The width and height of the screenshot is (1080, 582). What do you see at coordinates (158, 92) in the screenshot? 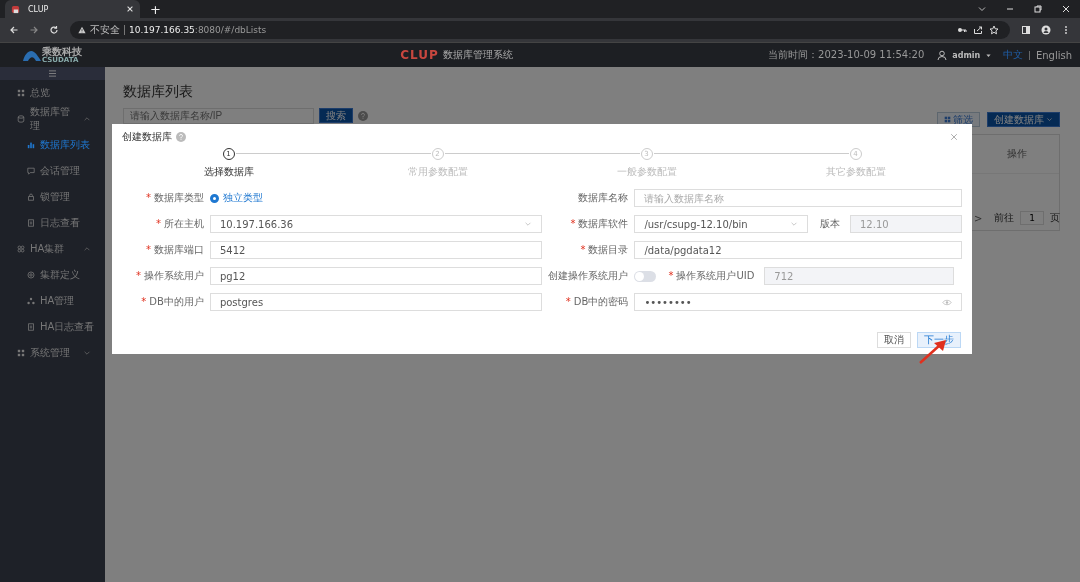
I see `page-title: 数据库列表` at bounding box center [158, 92].